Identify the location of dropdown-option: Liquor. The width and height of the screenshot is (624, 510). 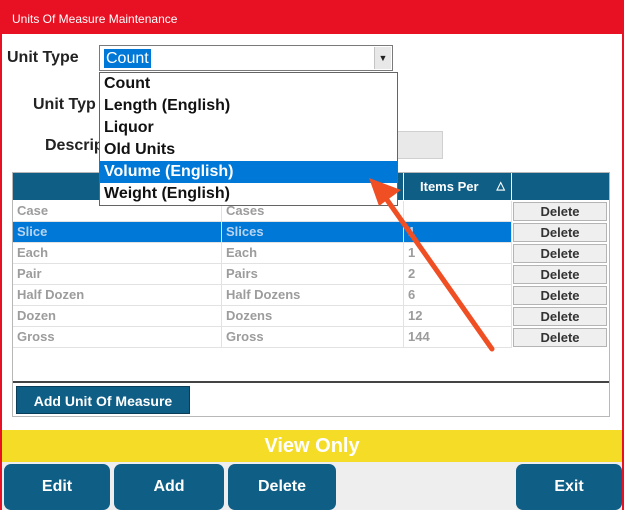
(248, 128).